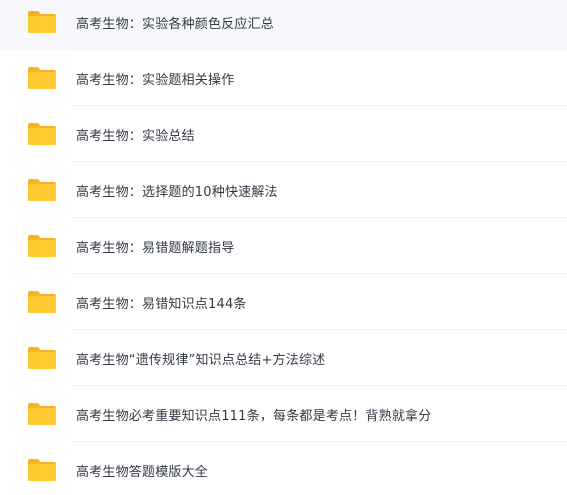 This screenshot has height=495, width=567. What do you see at coordinates (283, 134) in the screenshot?
I see `folder-row: 高考生物：实验总结` at bounding box center [283, 134].